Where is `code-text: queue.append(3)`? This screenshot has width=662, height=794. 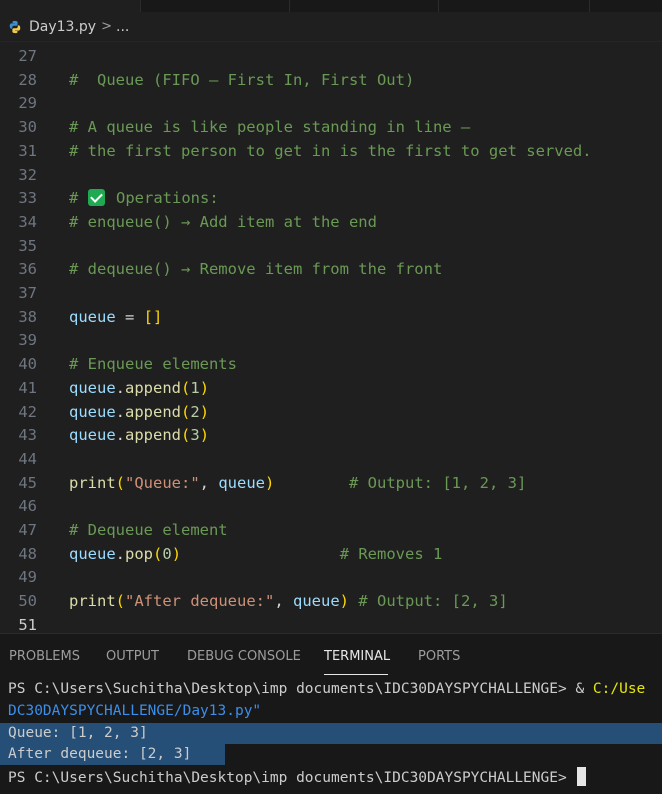 code-text: queue.append(3) is located at coordinates (139, 435).